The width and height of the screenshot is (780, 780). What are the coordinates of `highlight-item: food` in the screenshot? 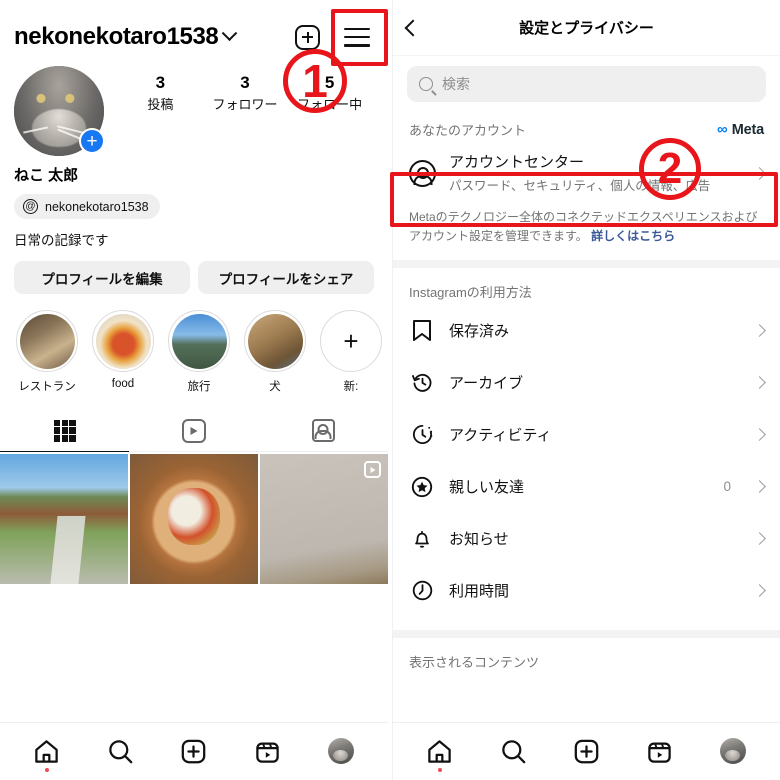 It's located at (123, 352).